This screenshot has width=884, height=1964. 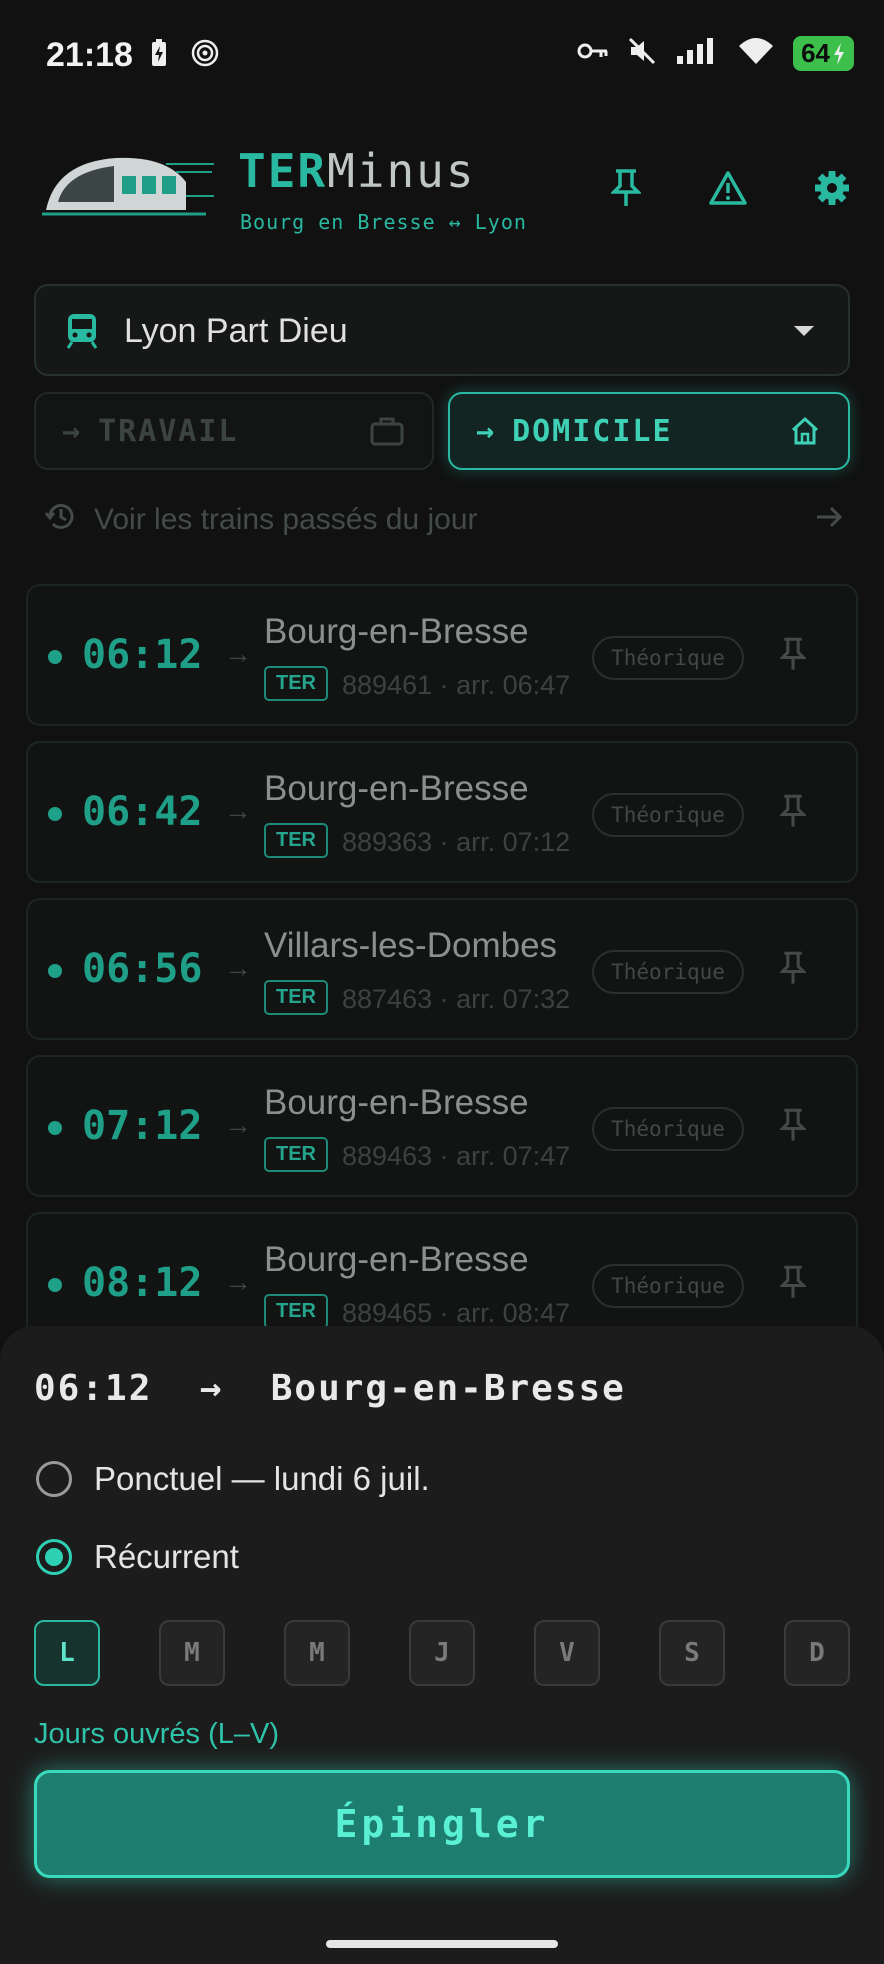 I want to click on direction-work-label: TRAVAIL, so click(x=168, y=431).